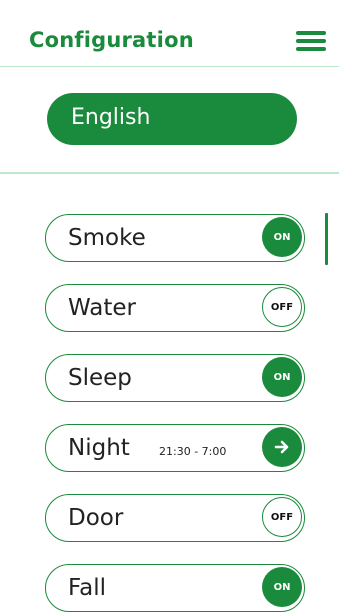 The width and height of the screenshot is (339, 612). I want to click on divider, so click(169, 173).